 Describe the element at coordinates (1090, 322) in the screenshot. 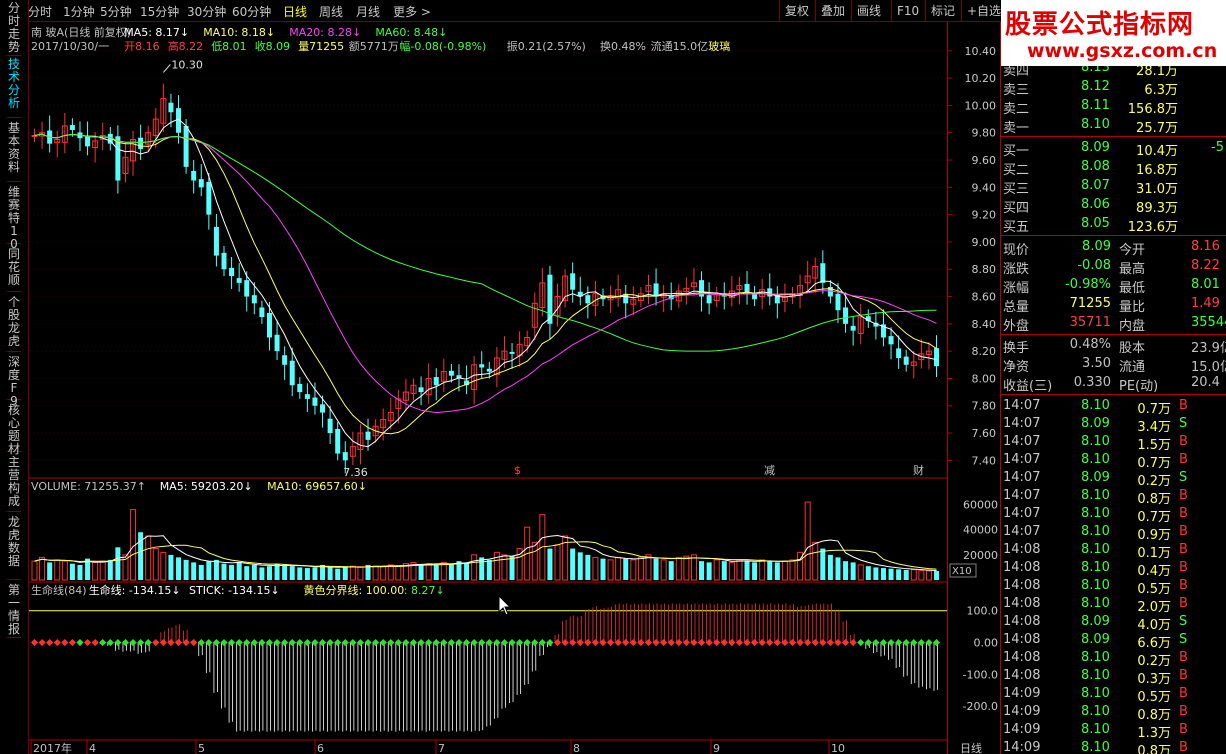

I see `stat-value: 35711` at that location.